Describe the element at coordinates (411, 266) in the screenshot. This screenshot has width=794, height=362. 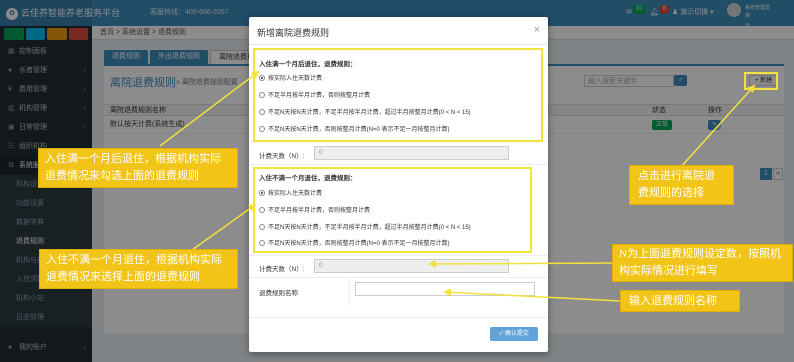
I see `g2-days-input: 0` at that location.